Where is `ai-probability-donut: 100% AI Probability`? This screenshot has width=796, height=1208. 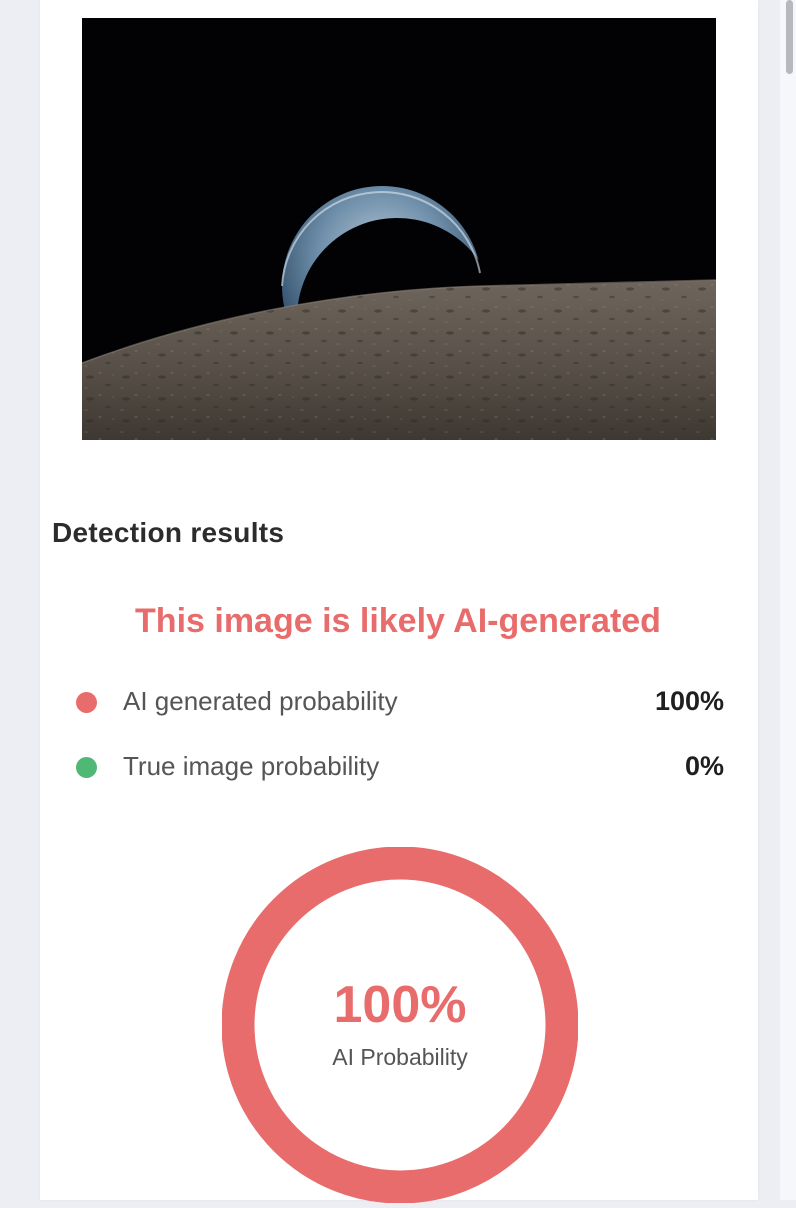 ai-probability-donut: 100% AI Probability is located at coordinates (400, 1025).